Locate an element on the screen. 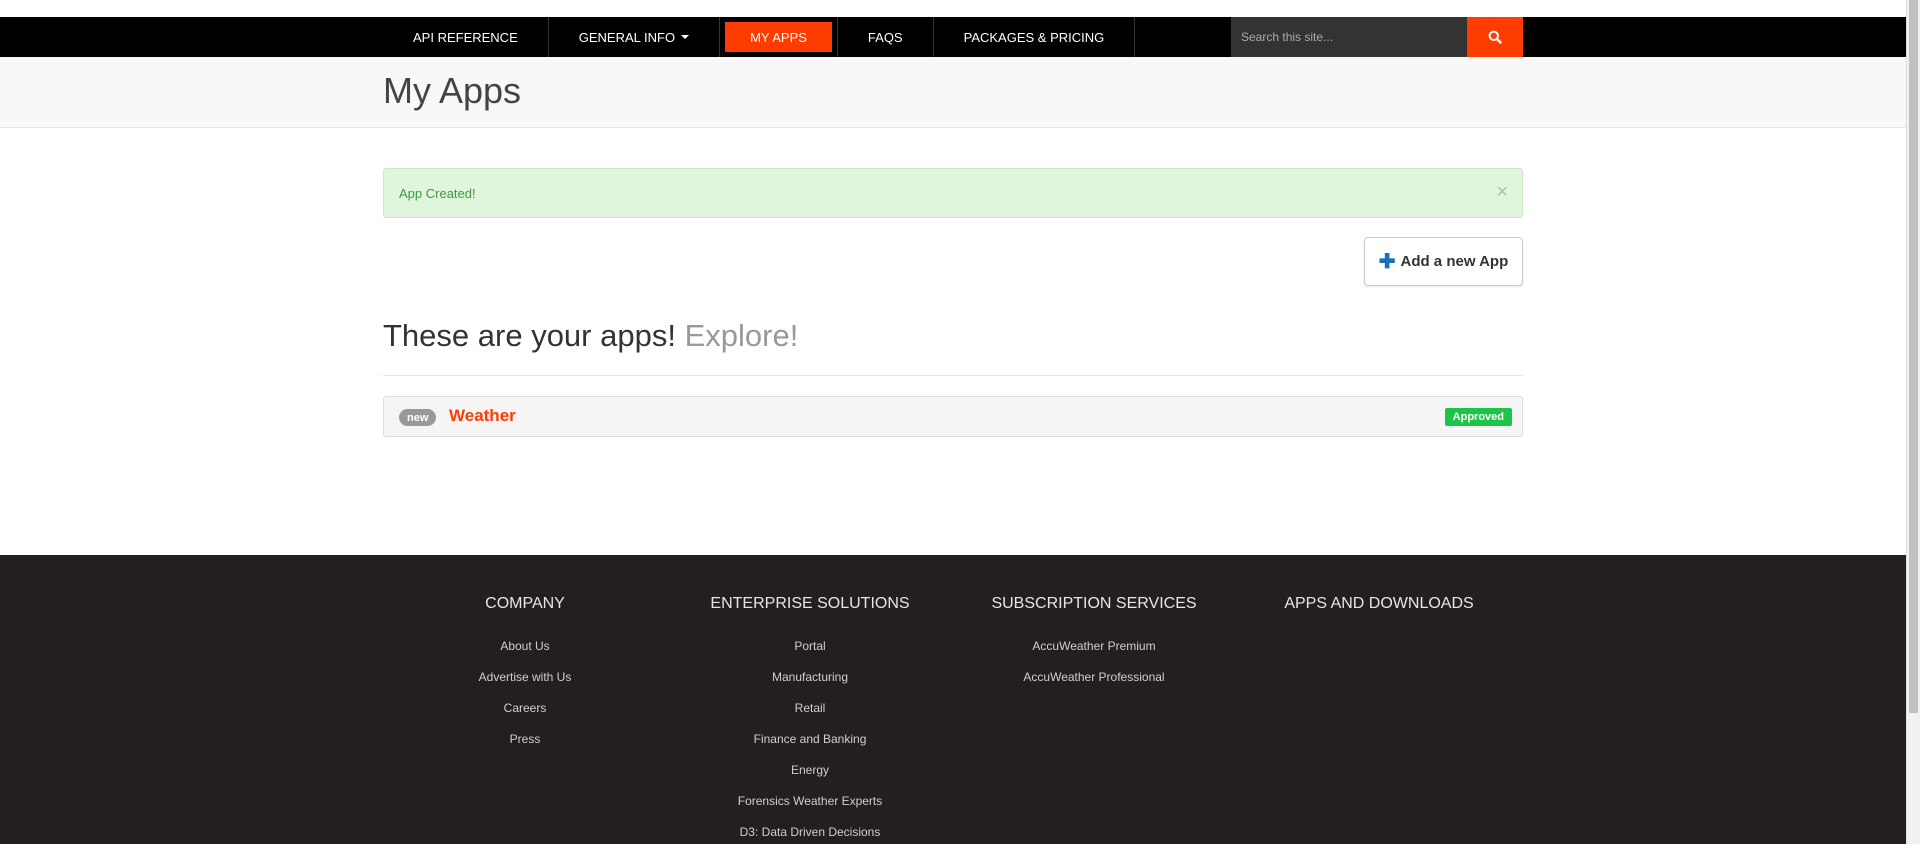  scrollbar-thumb is located at coordinates (1913, 356).